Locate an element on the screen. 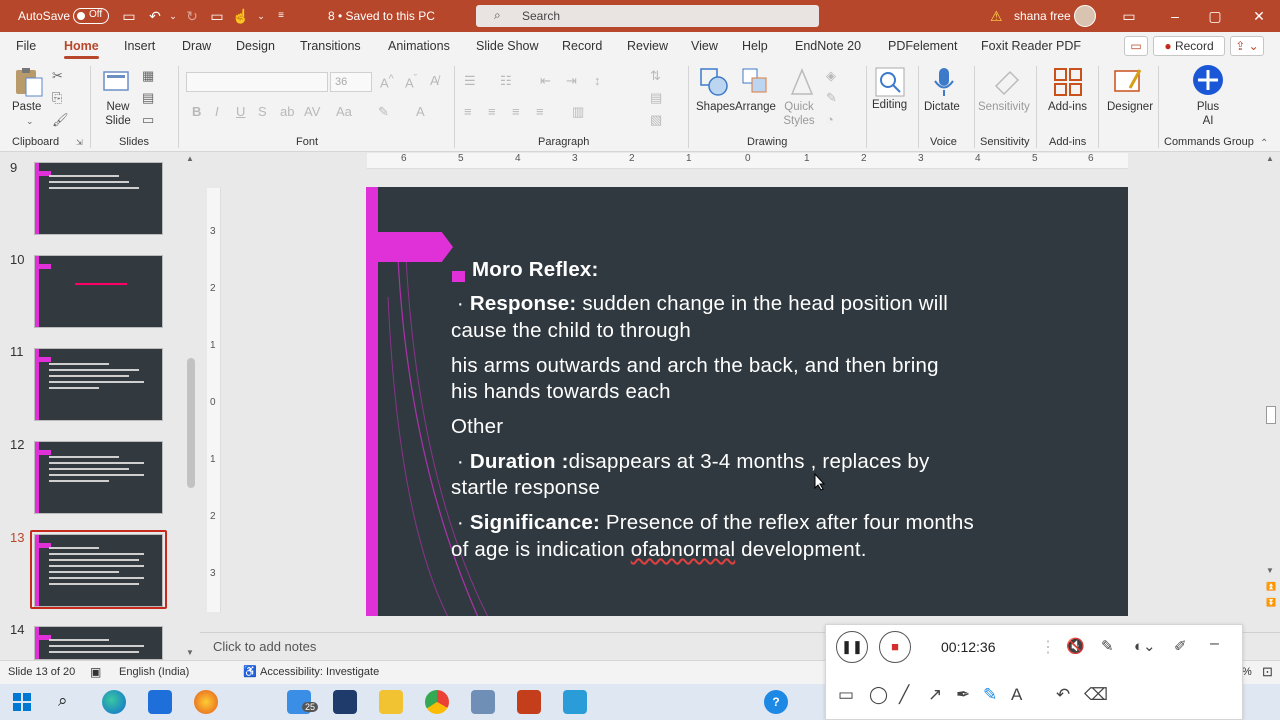 The image size is (1280, 720). cut-icon: ✂ is located at coordinates (57, 76).